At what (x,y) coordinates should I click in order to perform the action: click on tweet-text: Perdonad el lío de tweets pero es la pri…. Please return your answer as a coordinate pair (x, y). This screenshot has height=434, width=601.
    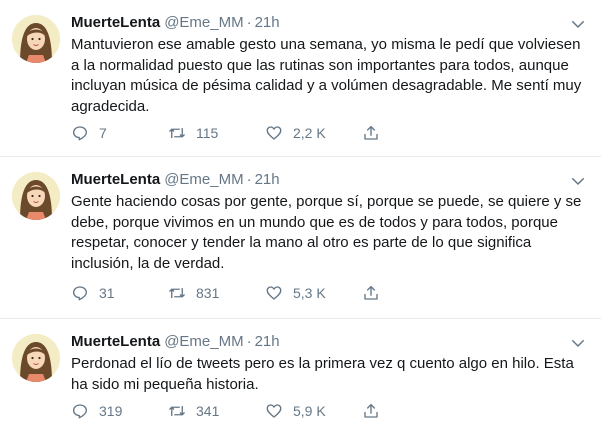
    Looking at the image, I should click on (322, 374).